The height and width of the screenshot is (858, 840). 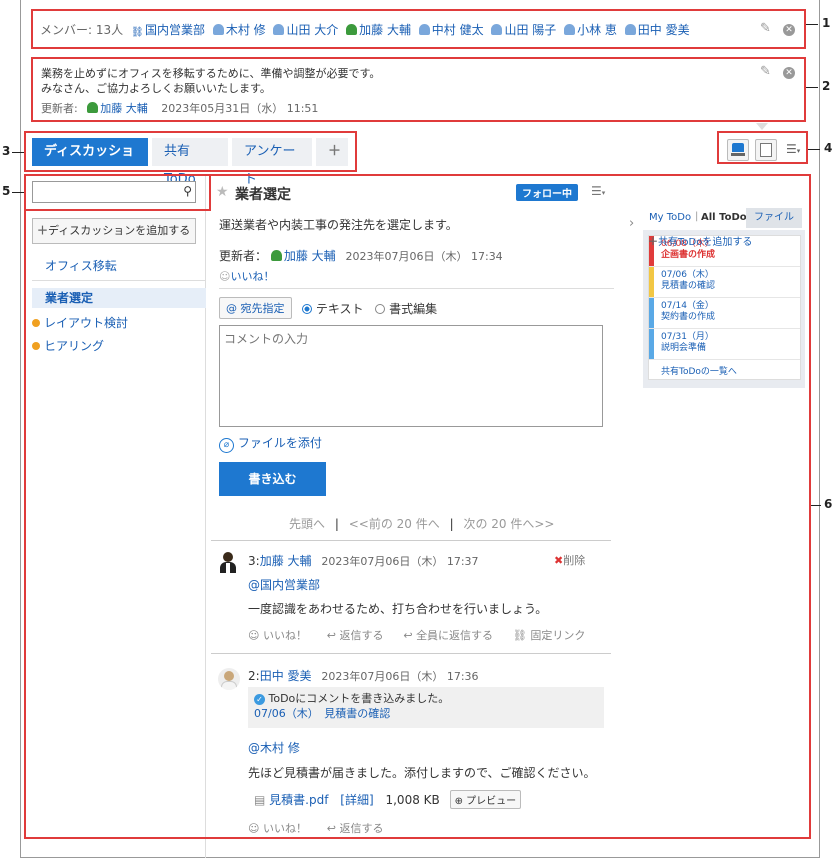 What do you see at coordinates (826, 86) in the screenshot?
I see `callout-2: 2` at bounding box center [826, 86].